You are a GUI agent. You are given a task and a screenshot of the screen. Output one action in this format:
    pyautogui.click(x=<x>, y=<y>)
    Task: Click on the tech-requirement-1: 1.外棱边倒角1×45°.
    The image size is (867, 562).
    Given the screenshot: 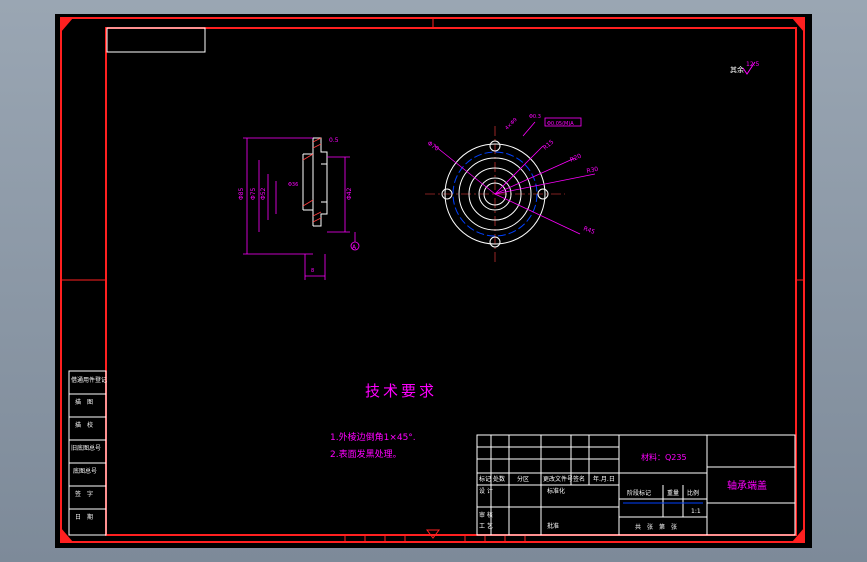 What is the action you would take?
    pyautogui.click(x=373, y=437)
    